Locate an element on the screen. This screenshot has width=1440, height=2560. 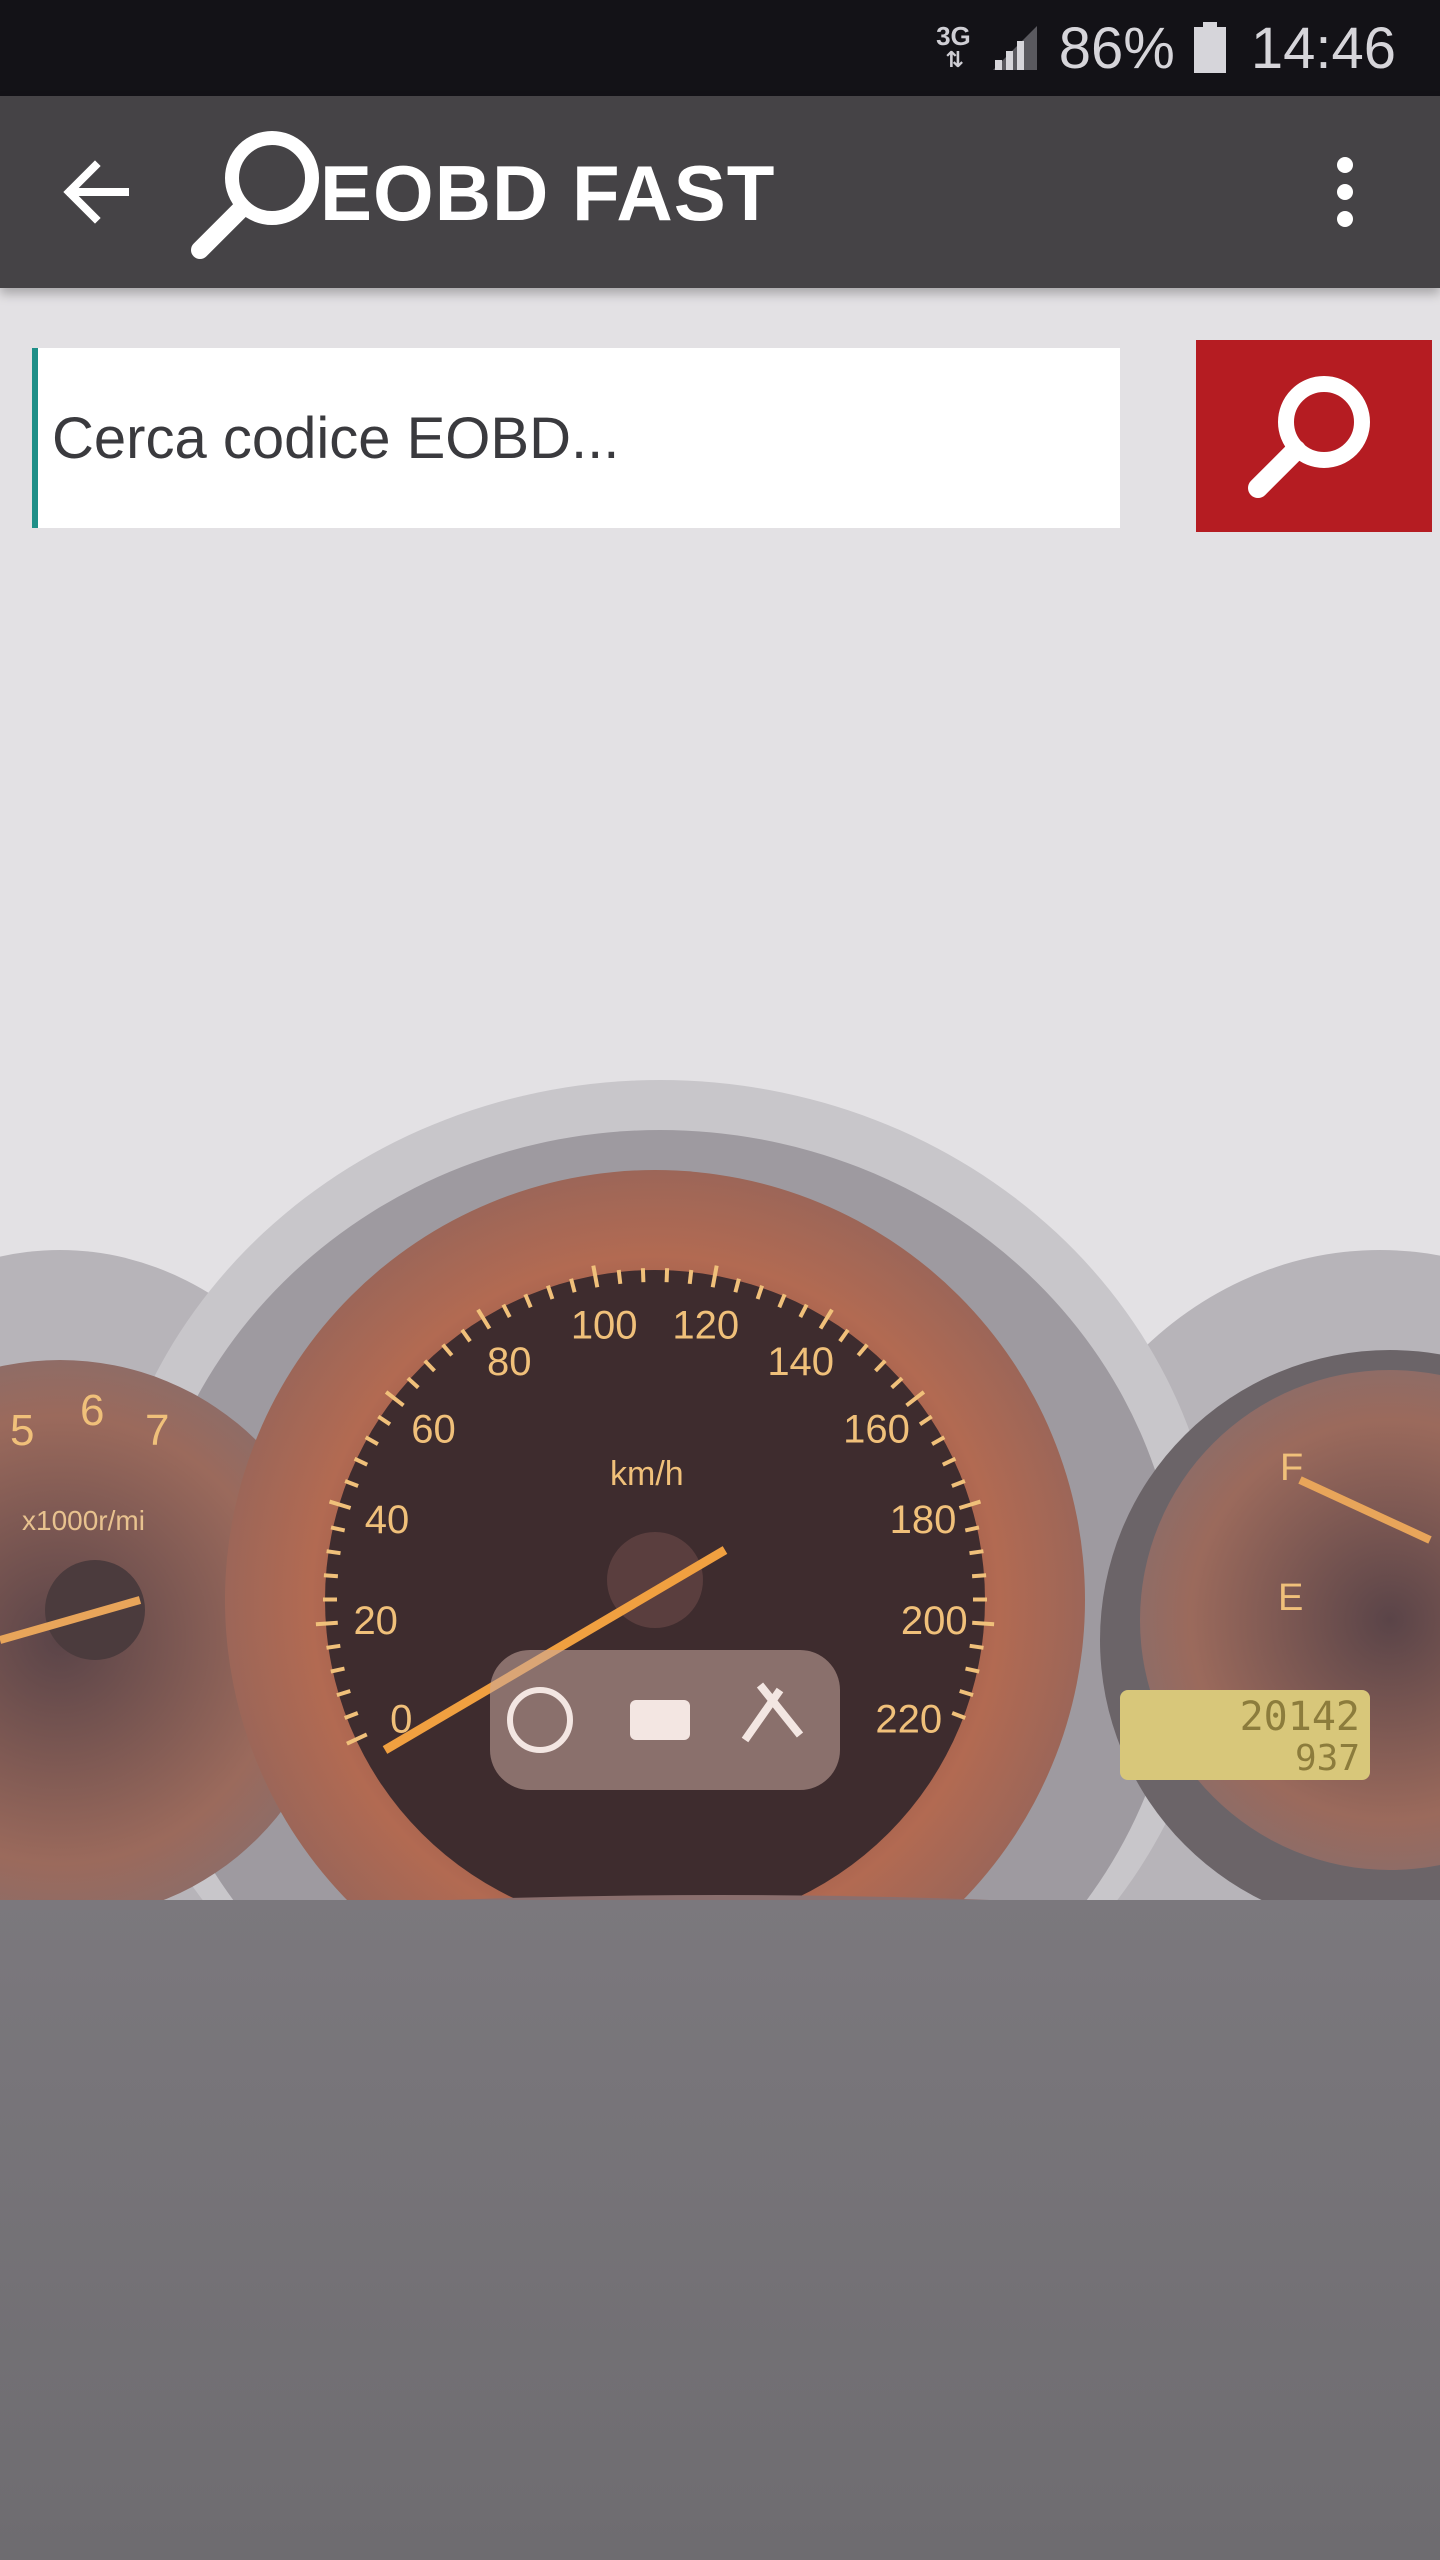
speed-tick-label: 100 is located at coordinates (604, 1326).